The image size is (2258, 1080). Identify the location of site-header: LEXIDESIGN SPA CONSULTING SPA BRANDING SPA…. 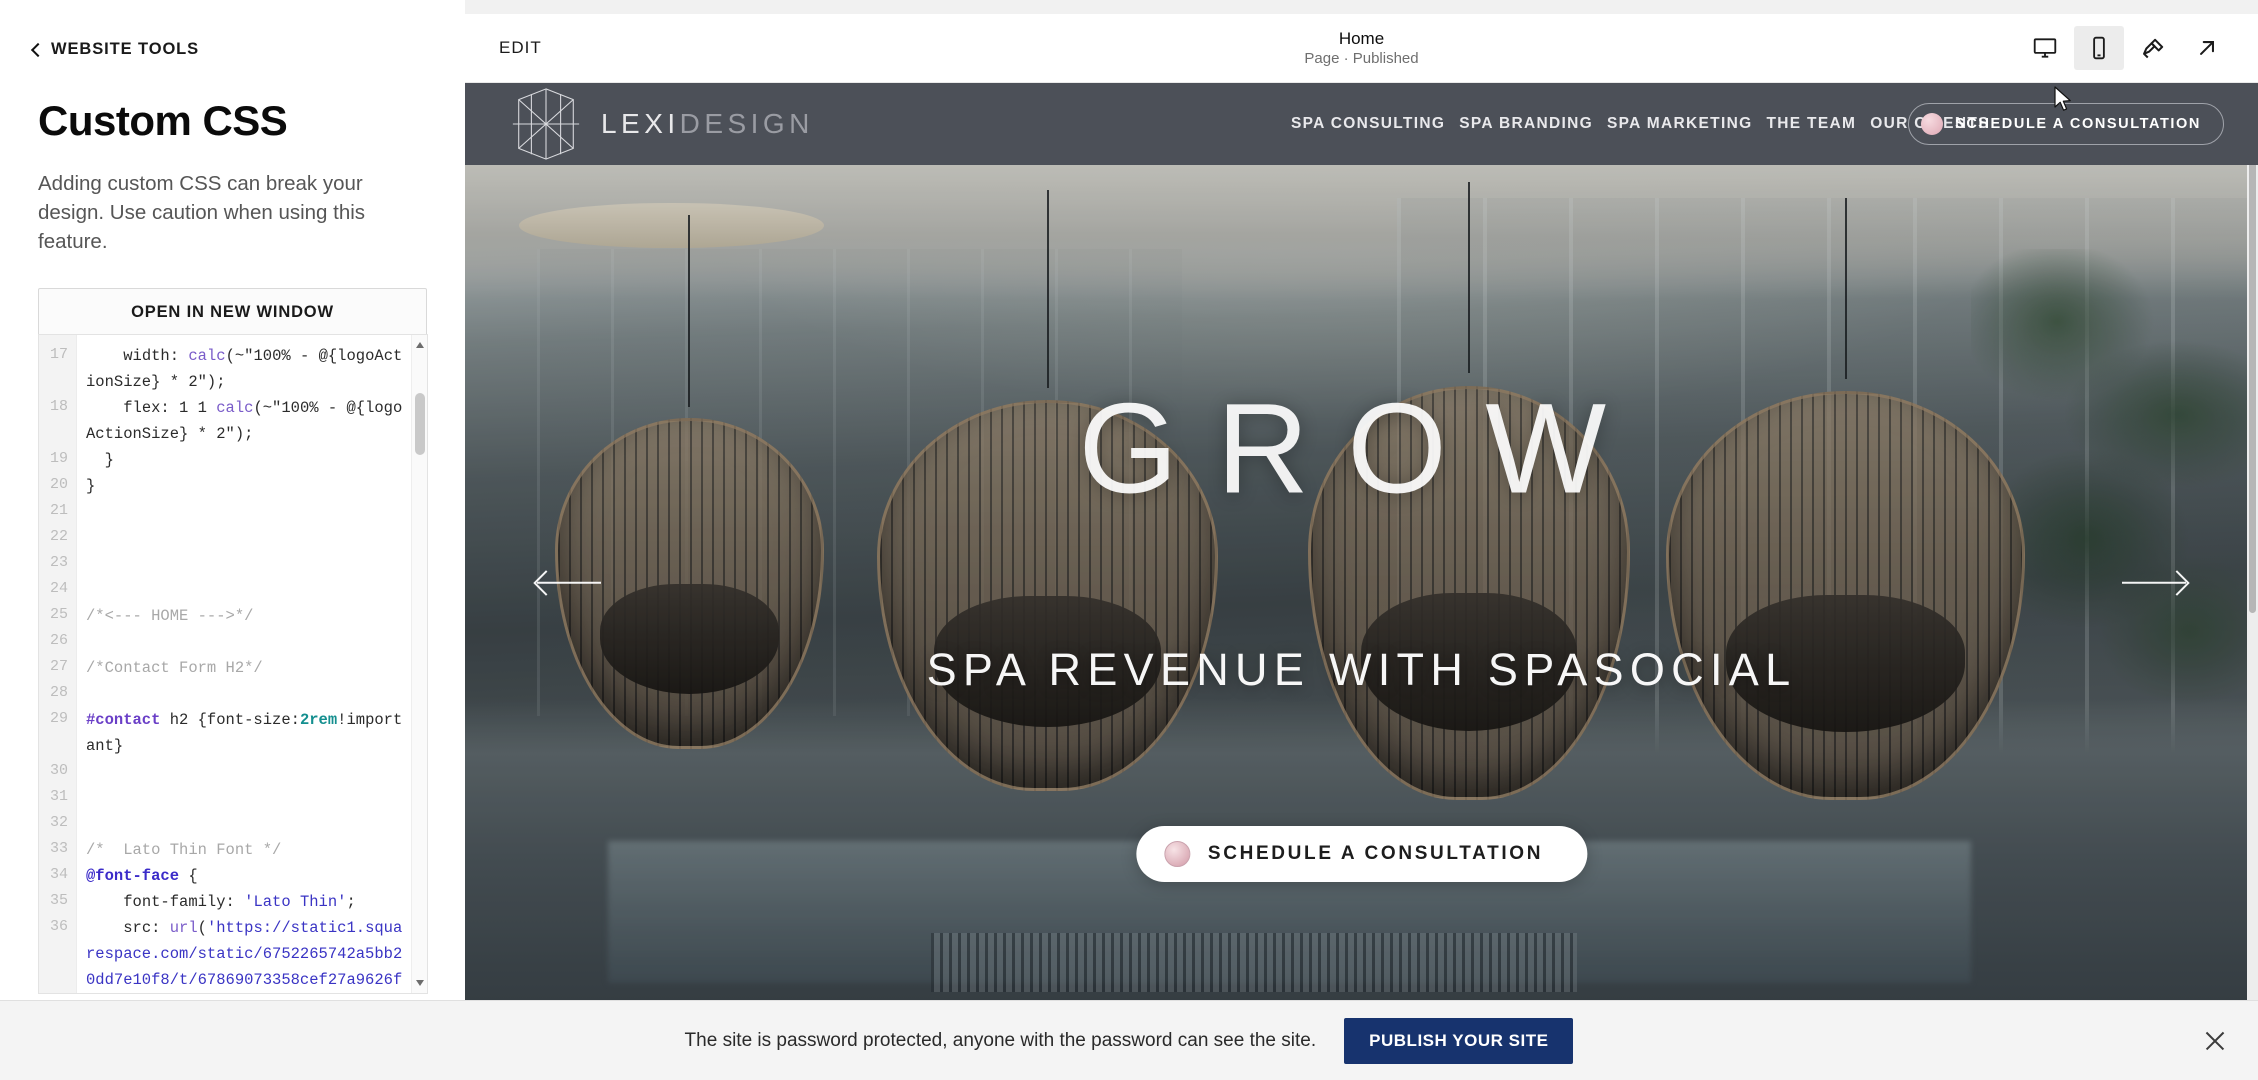
(1361, 124).